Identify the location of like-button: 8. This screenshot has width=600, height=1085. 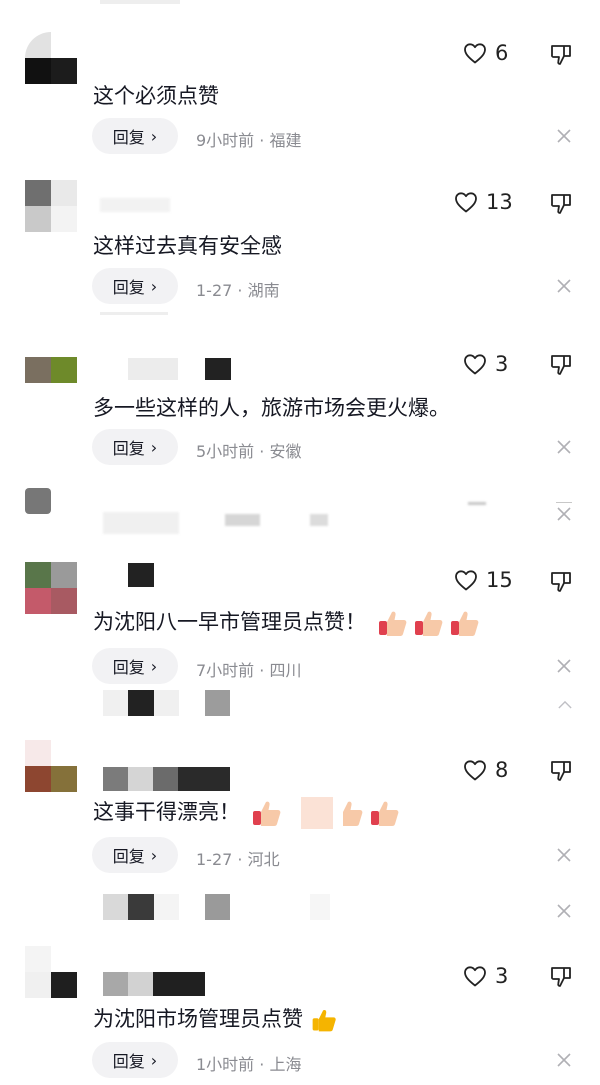
(485, 770).